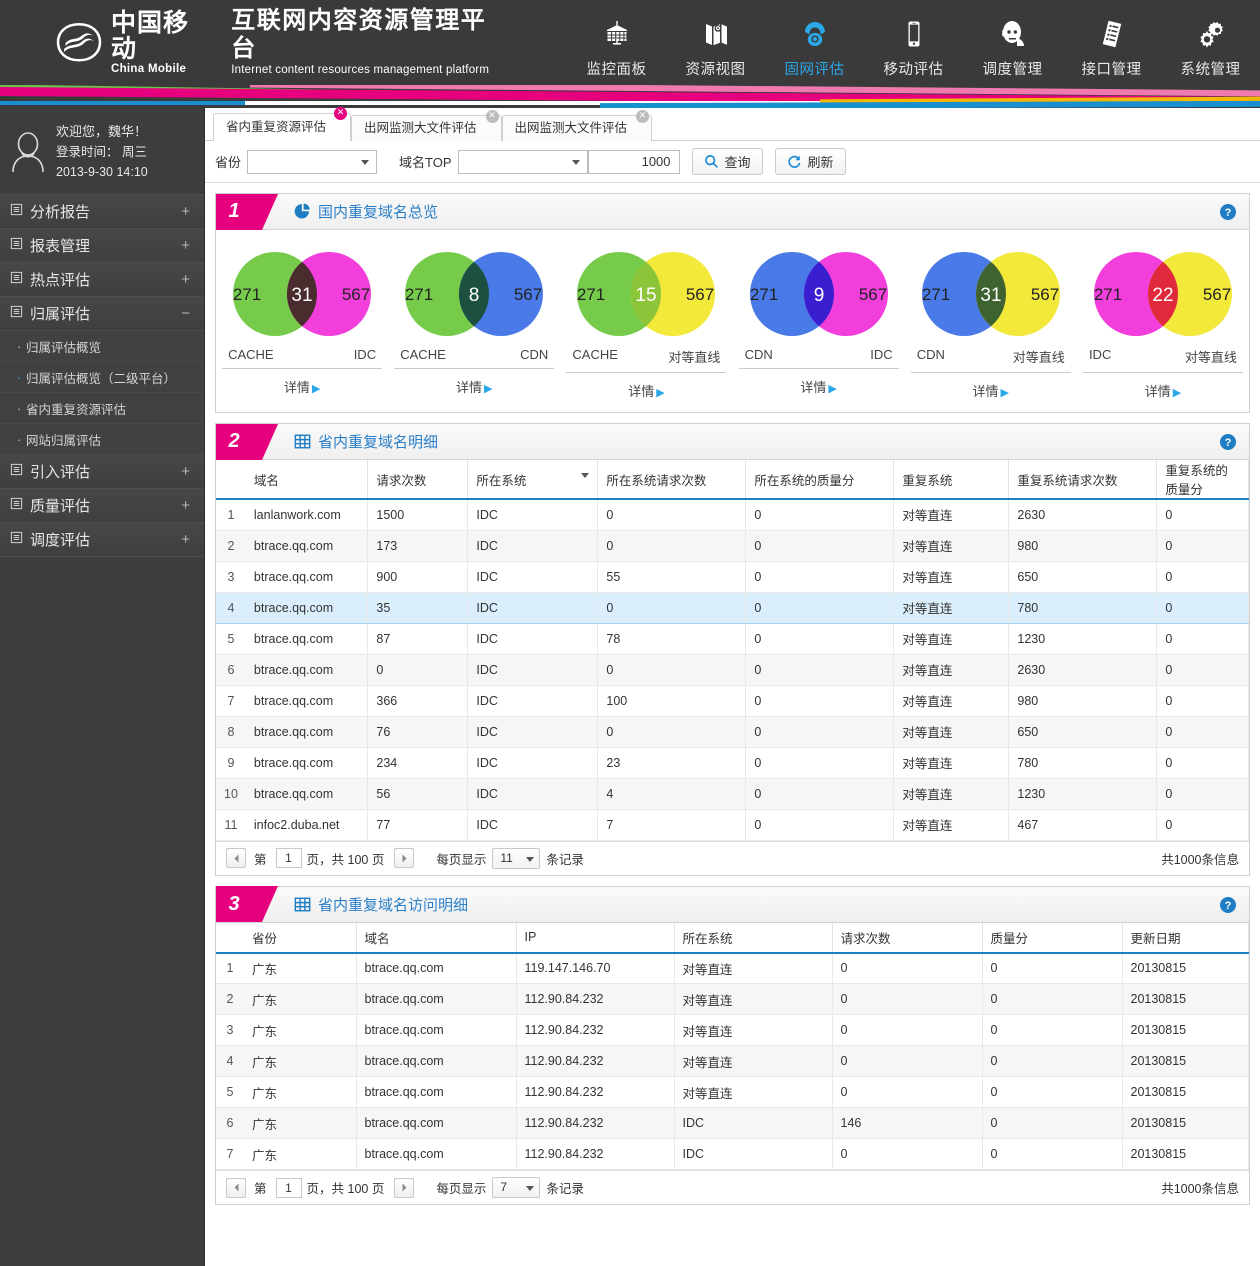  Describe the element at coordinates (732, 670) in the screenshot. I see `table-row: 6 btrace.qq.com 0 IDC 0 0 对等直连 2630 0` at that location.